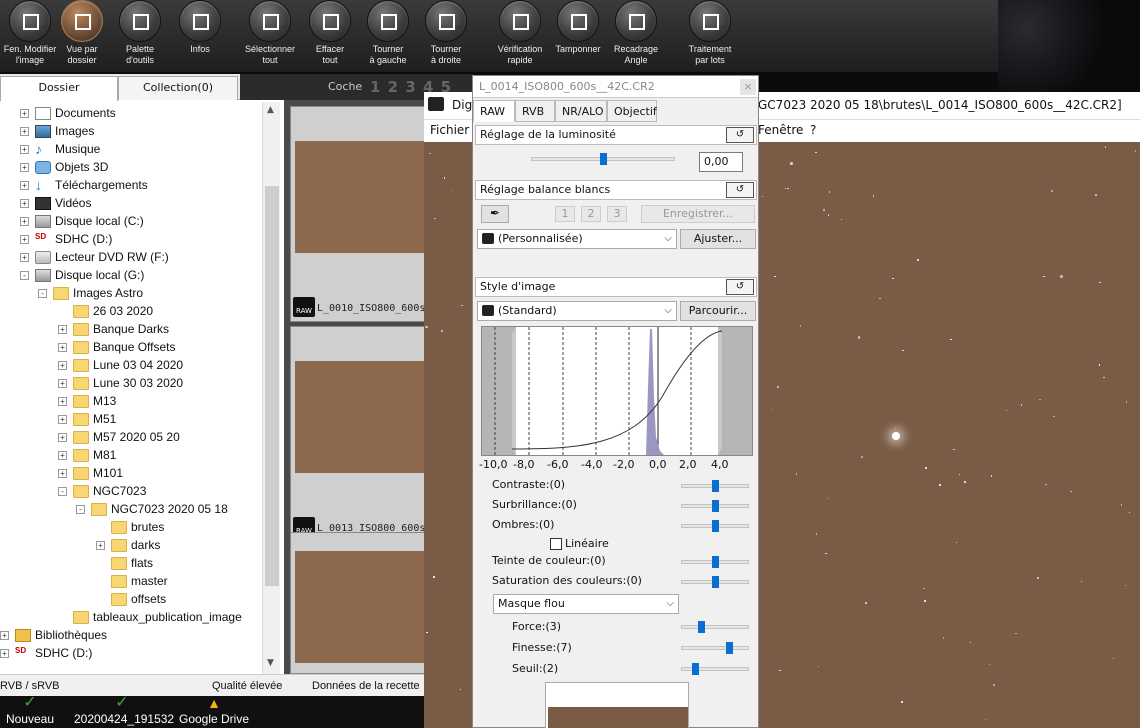 The width and height of the screenshot is (1140, 728). Describe the element at coordinates (90, 293) in the screenshot. I see `tree-item: - Images Astro` at that location.